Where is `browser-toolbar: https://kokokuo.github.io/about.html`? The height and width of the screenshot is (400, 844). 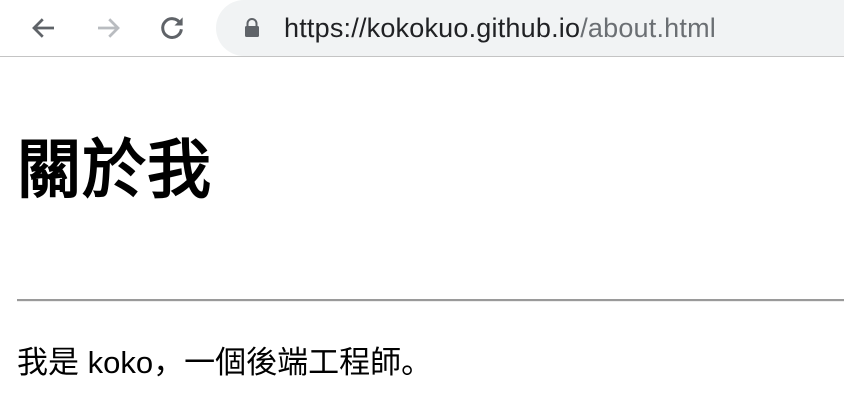 browser-toolbar: https://kokokuo.github.io/about.html is located at coordinates (422, 28).